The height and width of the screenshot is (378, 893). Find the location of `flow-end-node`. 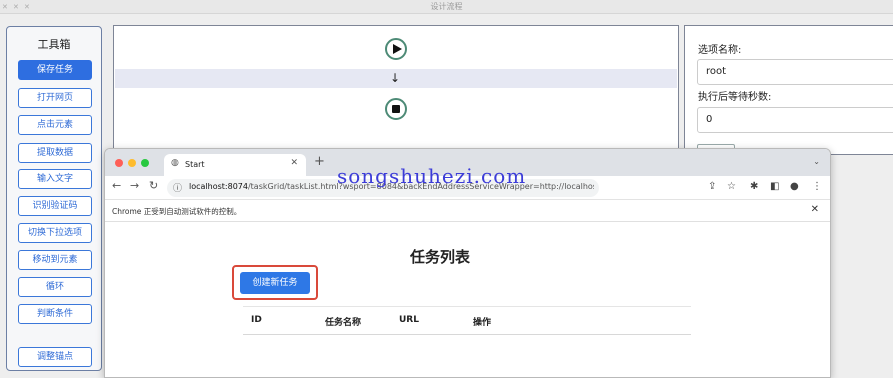

flow-end-node is located at coordinates (396, 109).